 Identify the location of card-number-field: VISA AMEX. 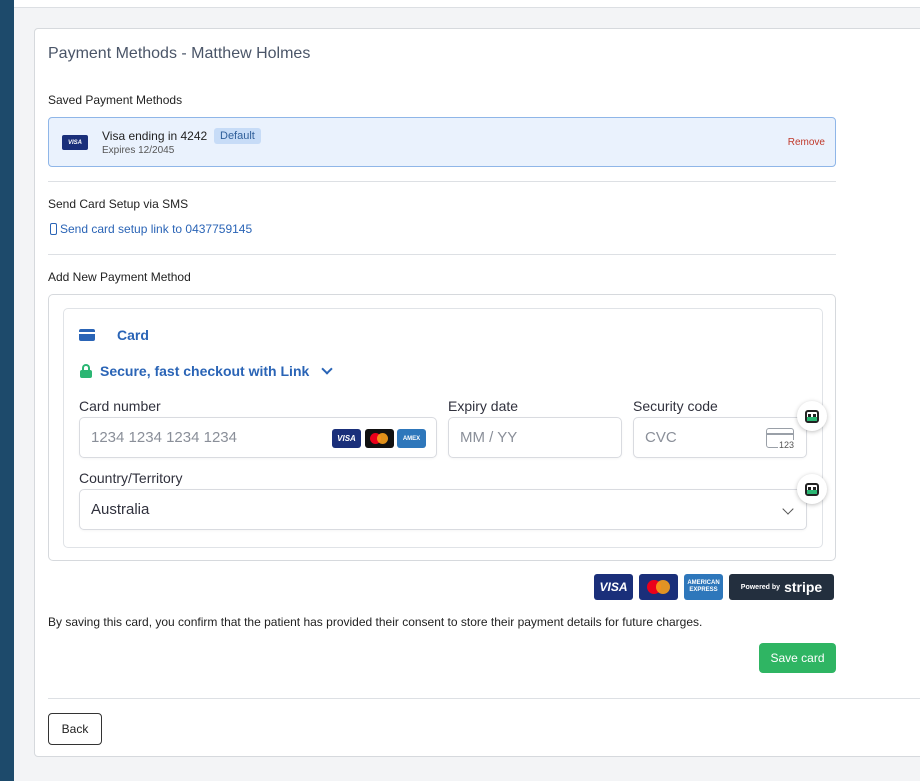
(258, 437).